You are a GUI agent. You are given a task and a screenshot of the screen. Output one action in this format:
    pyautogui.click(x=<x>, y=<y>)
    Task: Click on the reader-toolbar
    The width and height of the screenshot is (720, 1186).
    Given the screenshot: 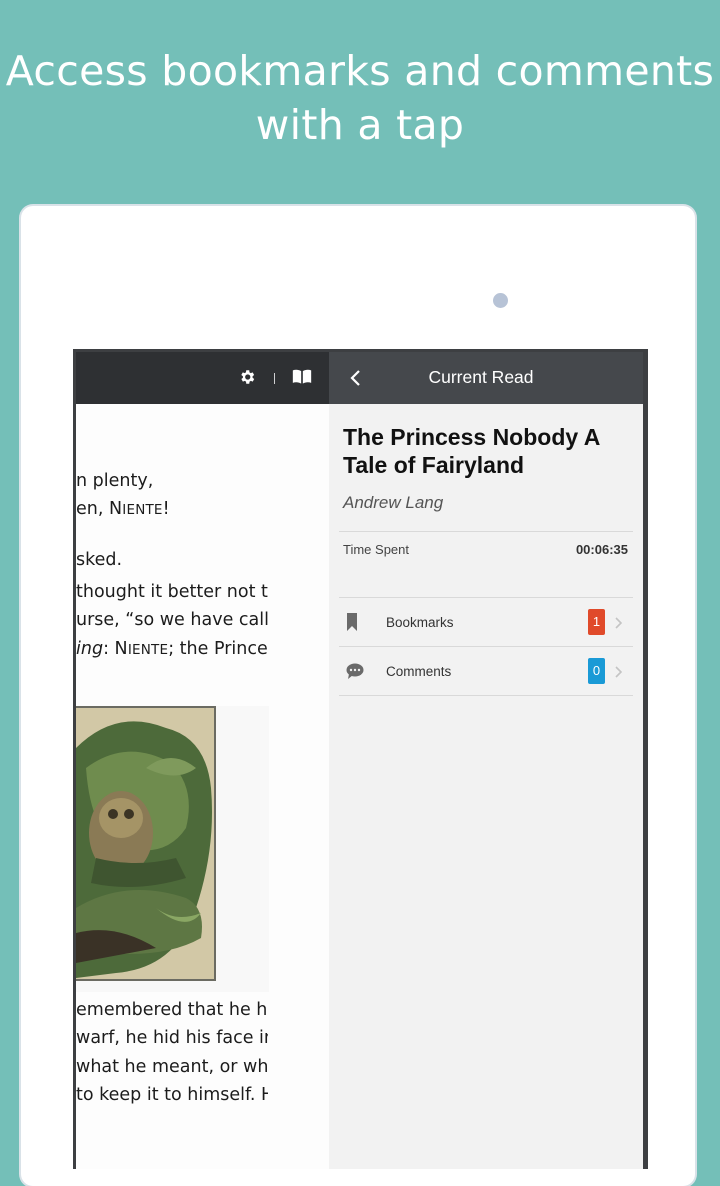 What is the action you would take?
    pyautogui.click(x=202, y=378)
    